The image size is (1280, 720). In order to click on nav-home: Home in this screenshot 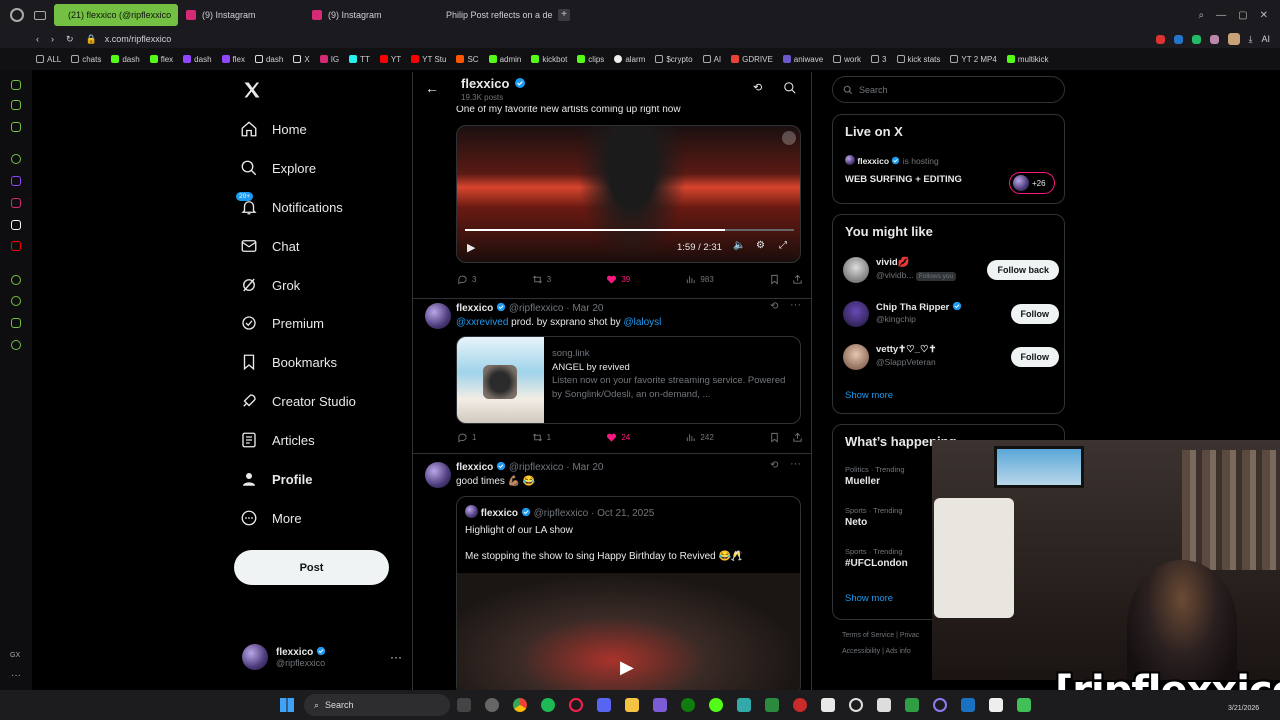, I will do `click(273, 129)`.